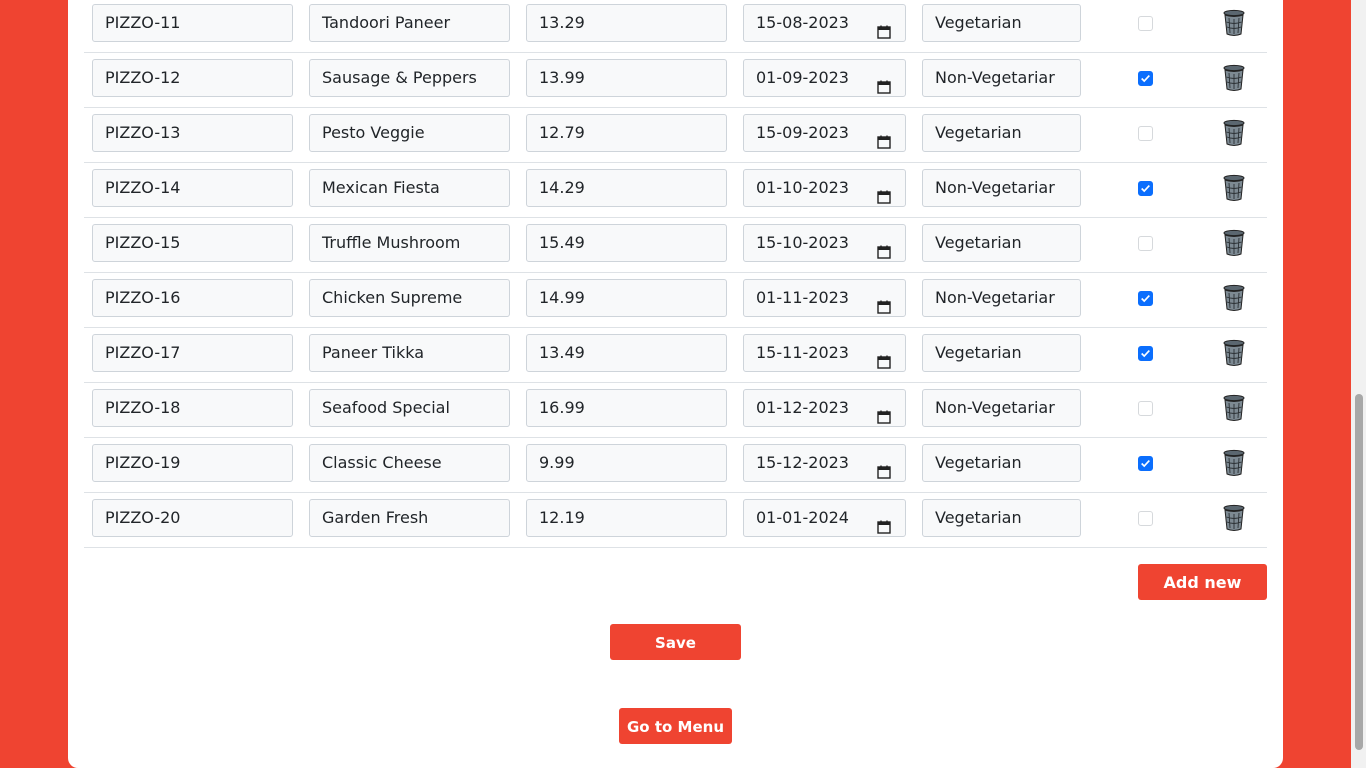  What do you see at coordinates (626, 463) in the screenshot?
I see `item-price-field: 9.99` at bounding box center [626, 463].